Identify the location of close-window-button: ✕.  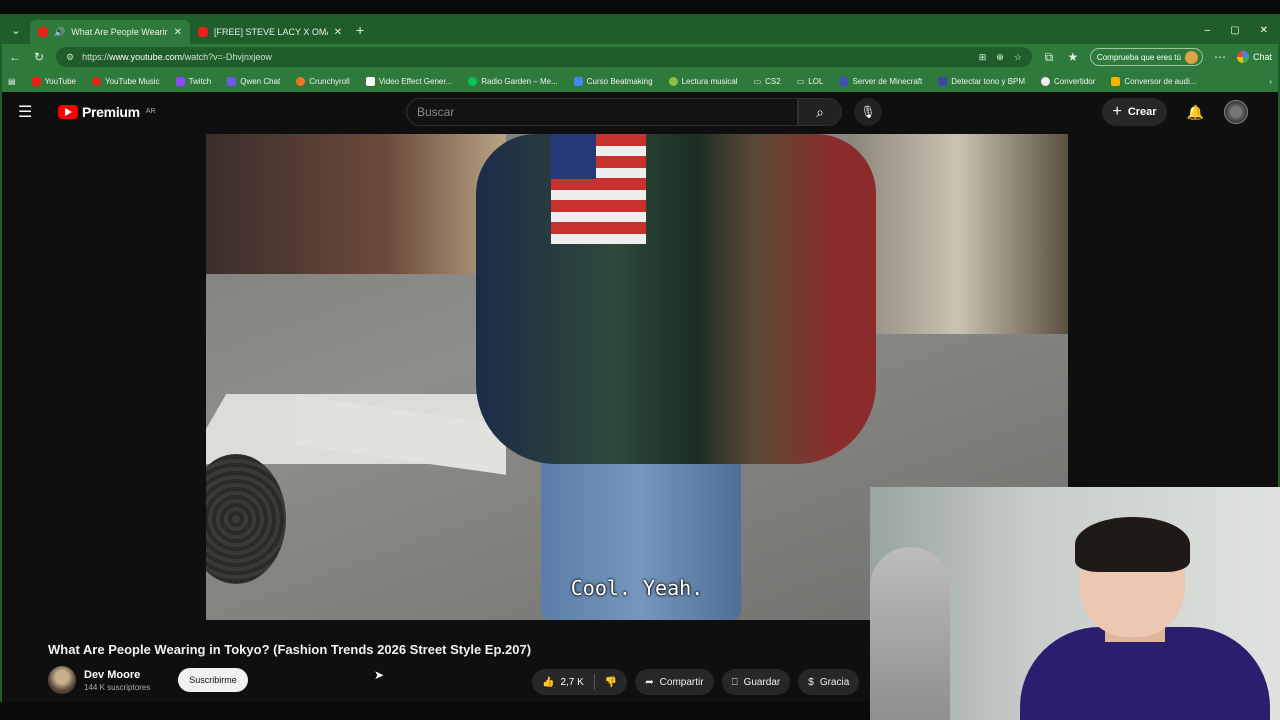
(1264, 30).